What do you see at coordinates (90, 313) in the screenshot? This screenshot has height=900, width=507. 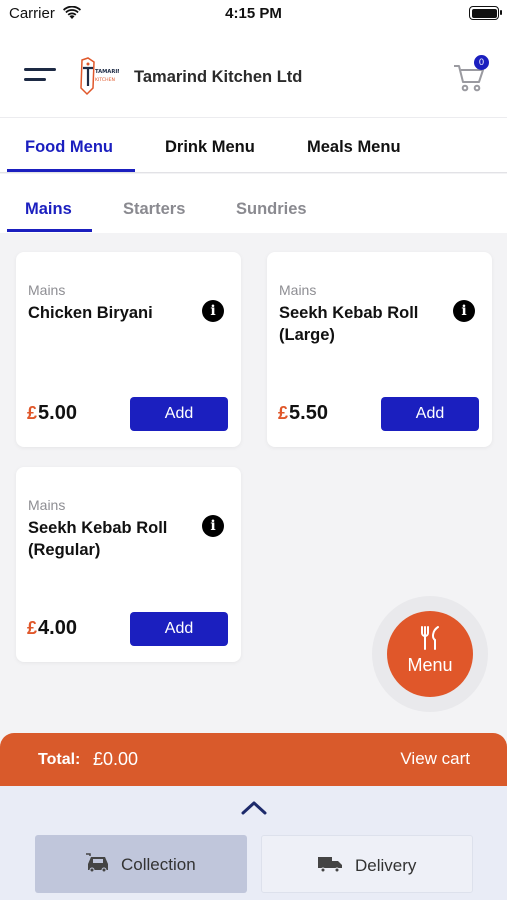 I see `item-name: Chicken Biryani` at bounding box center [90, 313].